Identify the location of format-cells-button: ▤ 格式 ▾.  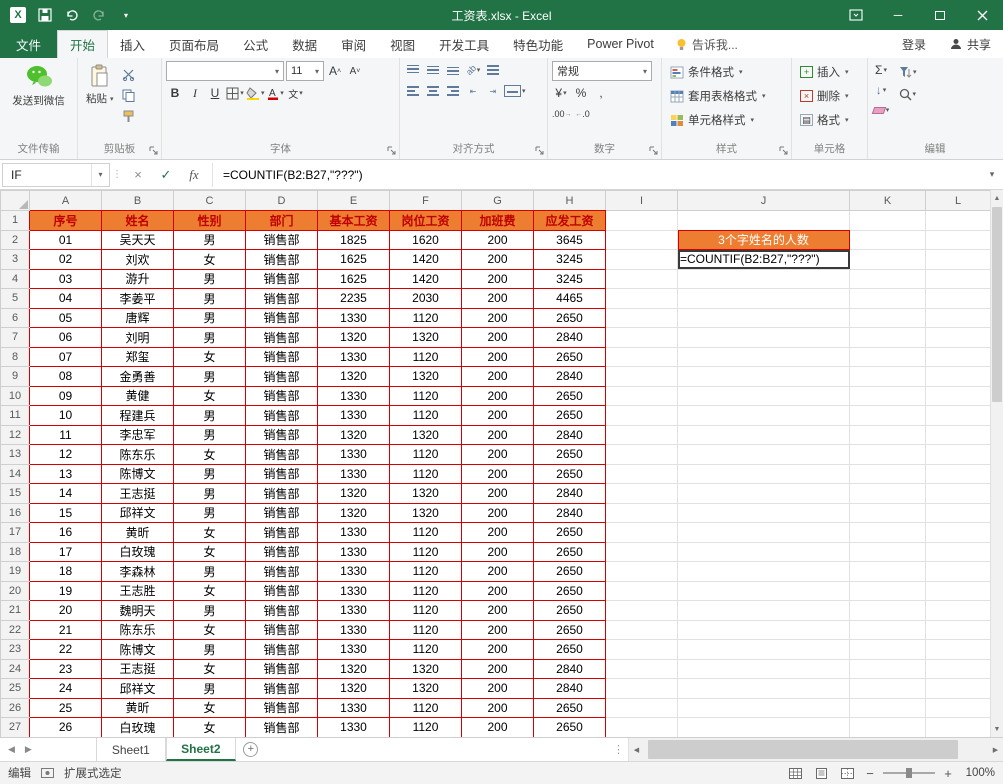
(829, 120).